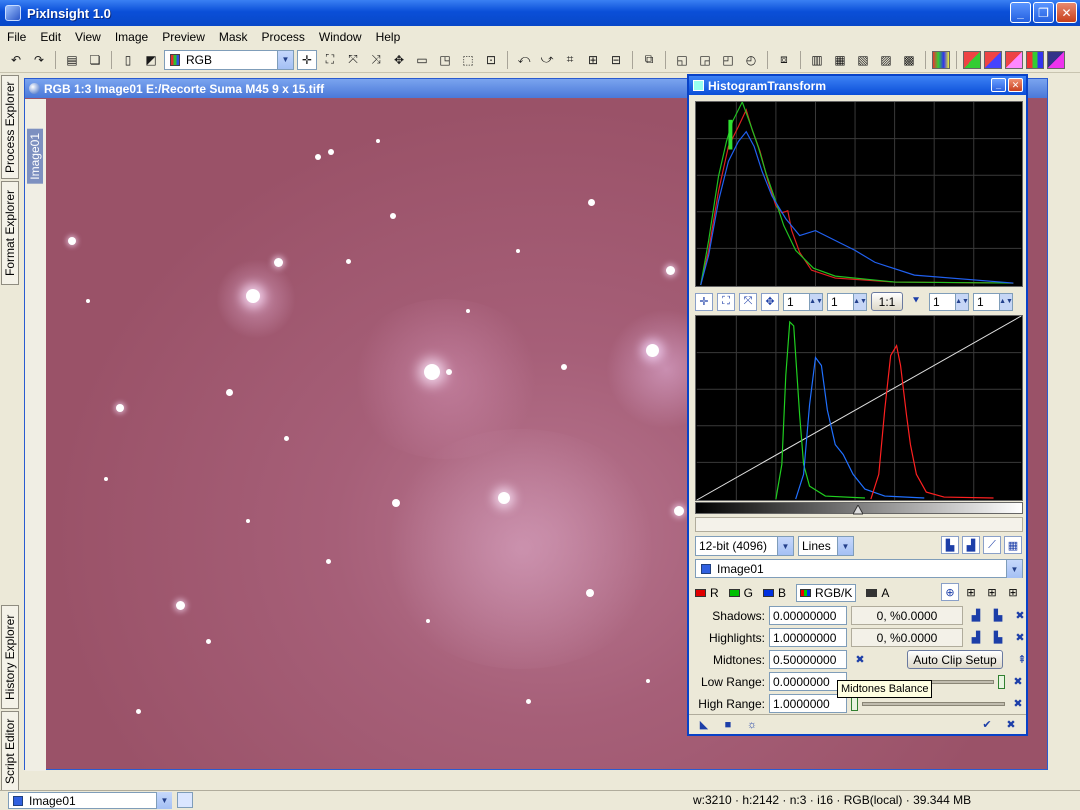  What do you see at coordinates (524, 60) in the screenshot?
I see `rotate-left-icon: ⤺` at bounding box center [524, 60].